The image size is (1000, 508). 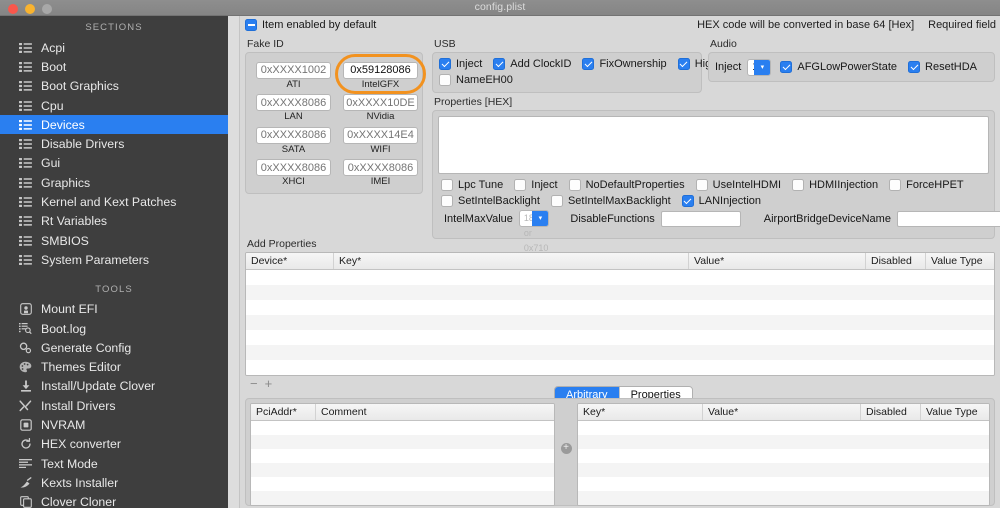 I want to click on arbitrary-table-body, so click(x=402, y=463).